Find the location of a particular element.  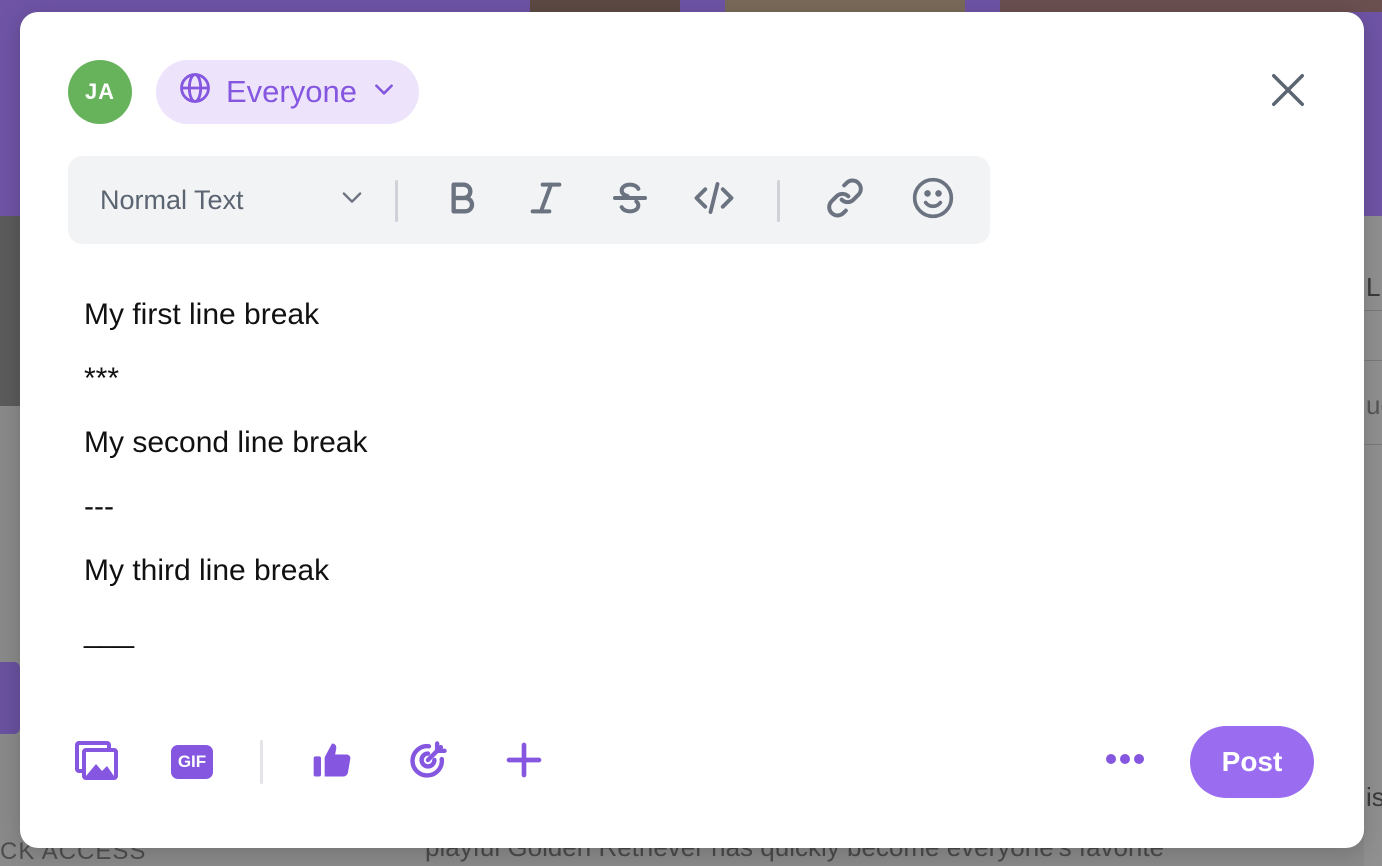

bold-button is located at coordinates (462, 200).